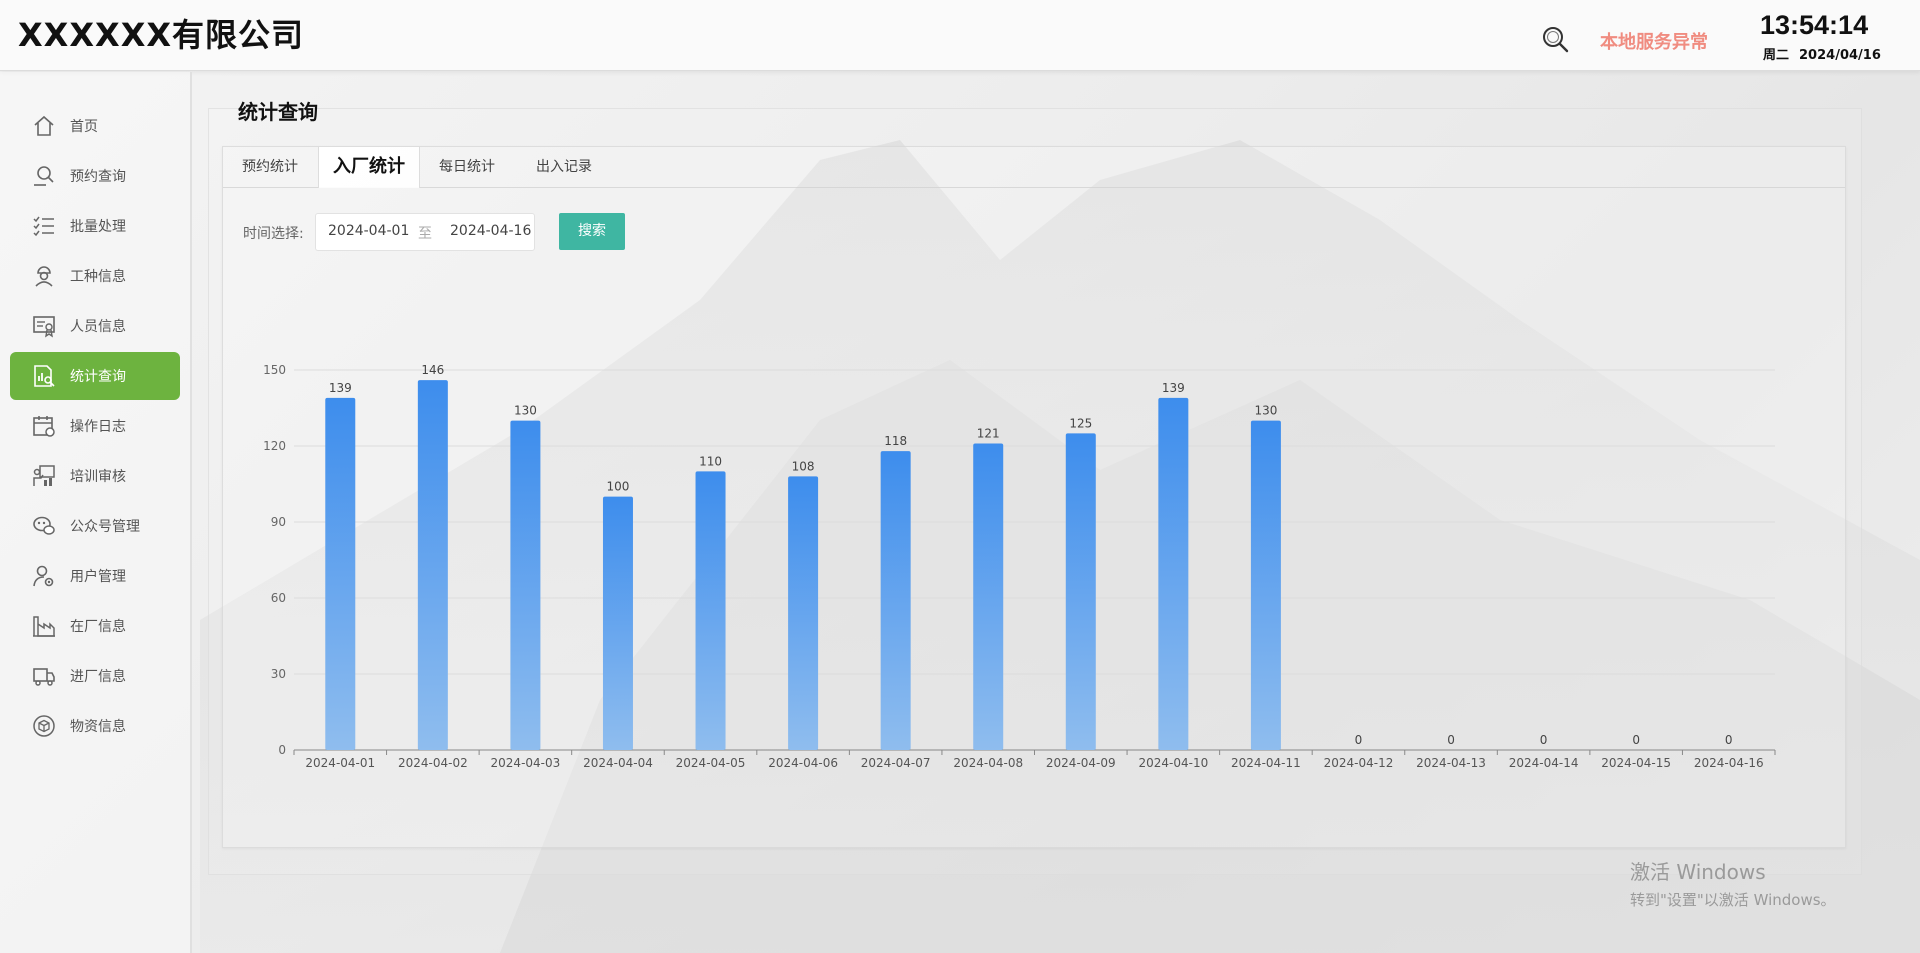 Image resolution: width=1920 pixels, height=953 pixels. Describe the element at coordinates (44, 426) in the screenshot. I see `calendar-icon` at that location.